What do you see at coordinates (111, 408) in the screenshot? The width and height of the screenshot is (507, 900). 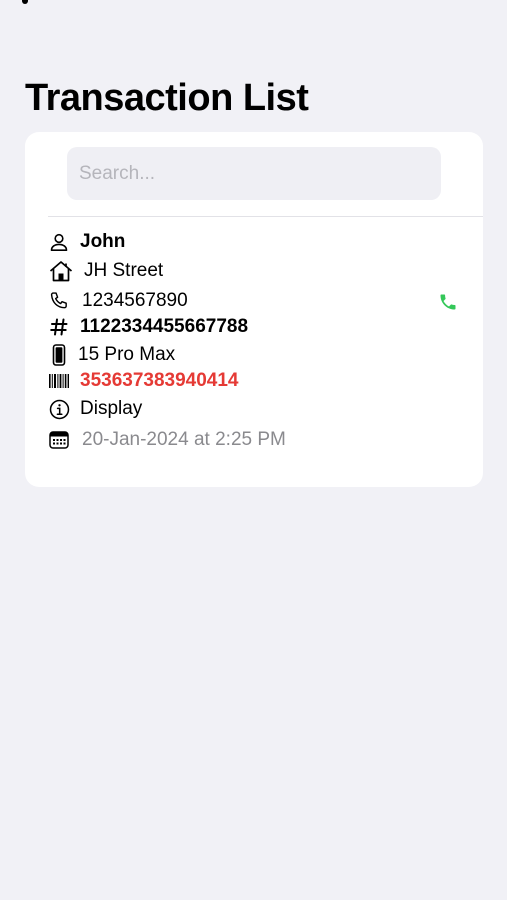 I see `repair-status: Display` at bounding box center [111, 408].